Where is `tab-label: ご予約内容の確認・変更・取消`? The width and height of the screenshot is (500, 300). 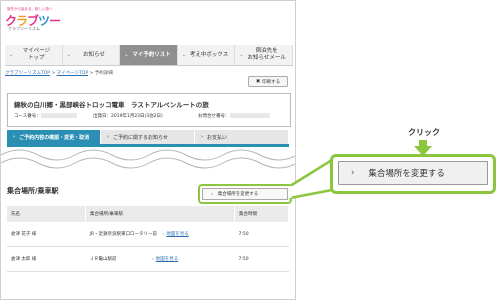
tab-label: ご予約内容の確認・変更・取消 is located at coordinates (54, 137).